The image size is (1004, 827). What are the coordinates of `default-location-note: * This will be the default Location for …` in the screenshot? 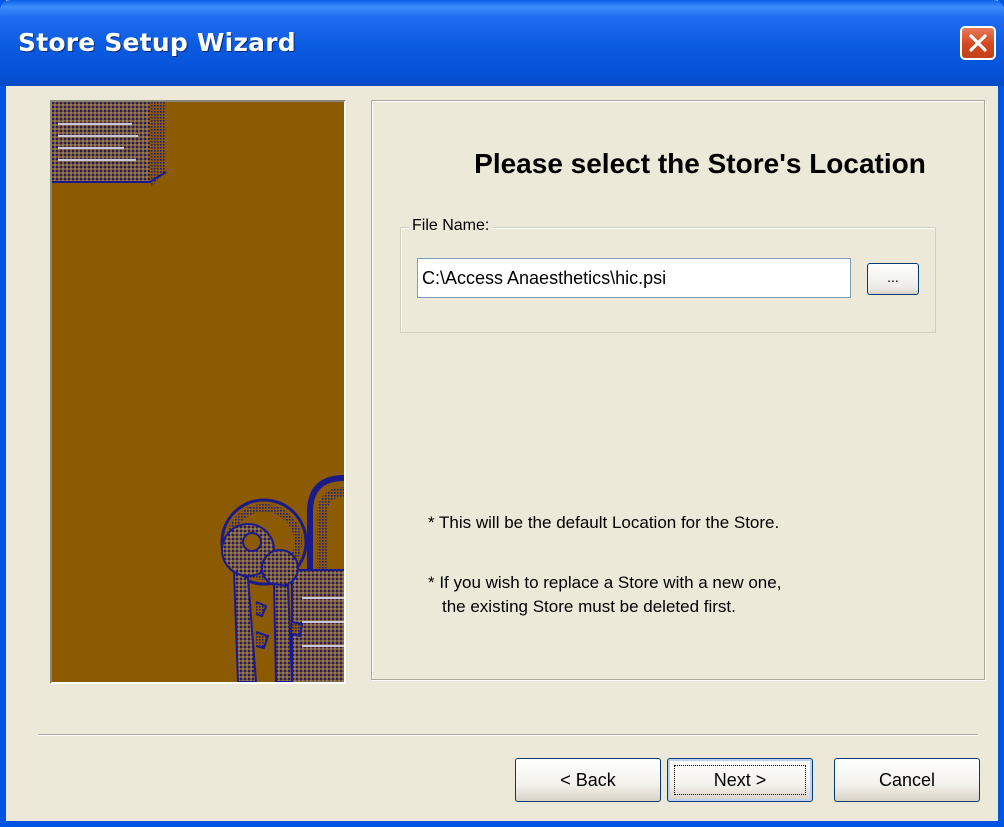 It's located at (604, 522).